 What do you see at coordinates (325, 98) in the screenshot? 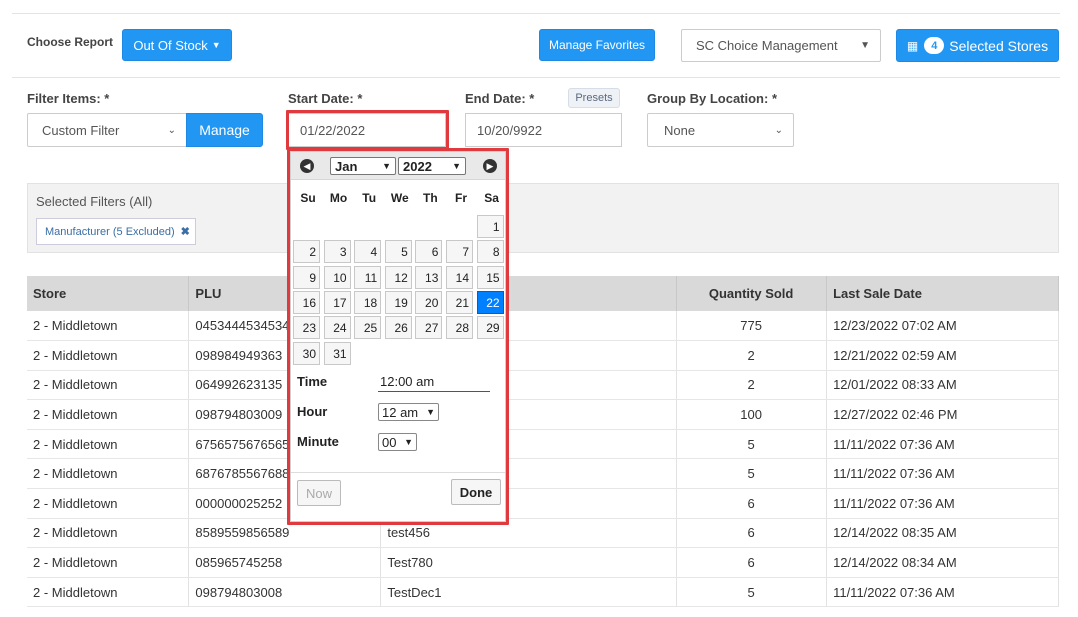
I see `start-date-label: Start Date: *` at bounding box center [325, 98].